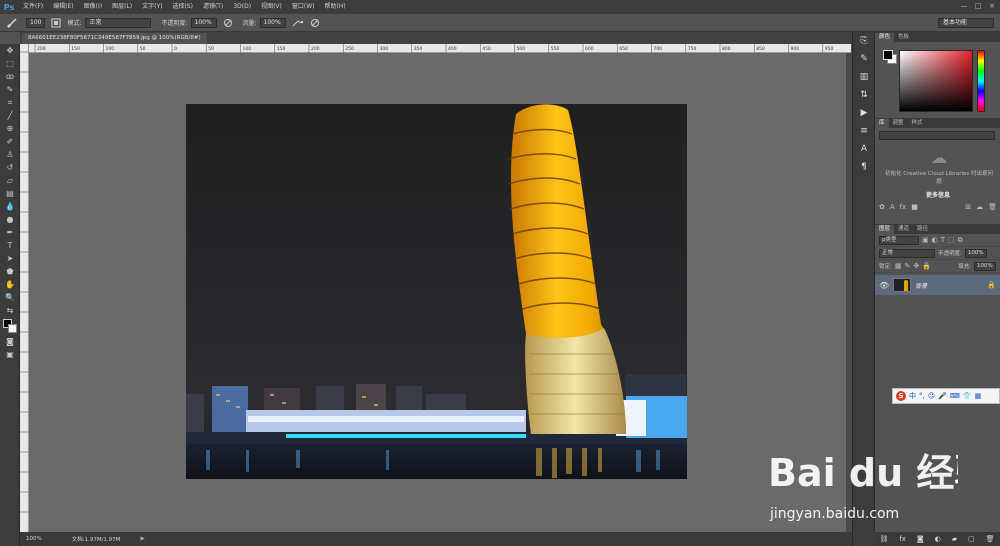  I want to click on library-trash-icon: 🗑, so click(992, 207).